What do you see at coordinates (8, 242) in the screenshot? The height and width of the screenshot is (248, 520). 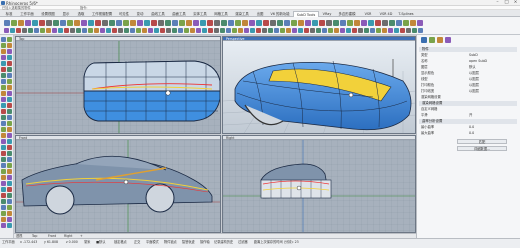 I see `status-cplane: 工作平面` at bounding box center [8, 242].